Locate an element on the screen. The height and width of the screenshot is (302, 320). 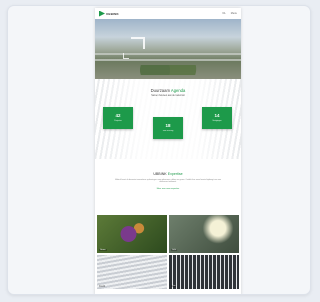
stat-card: 14 Vestigingen is located at coordinates (217, 118).